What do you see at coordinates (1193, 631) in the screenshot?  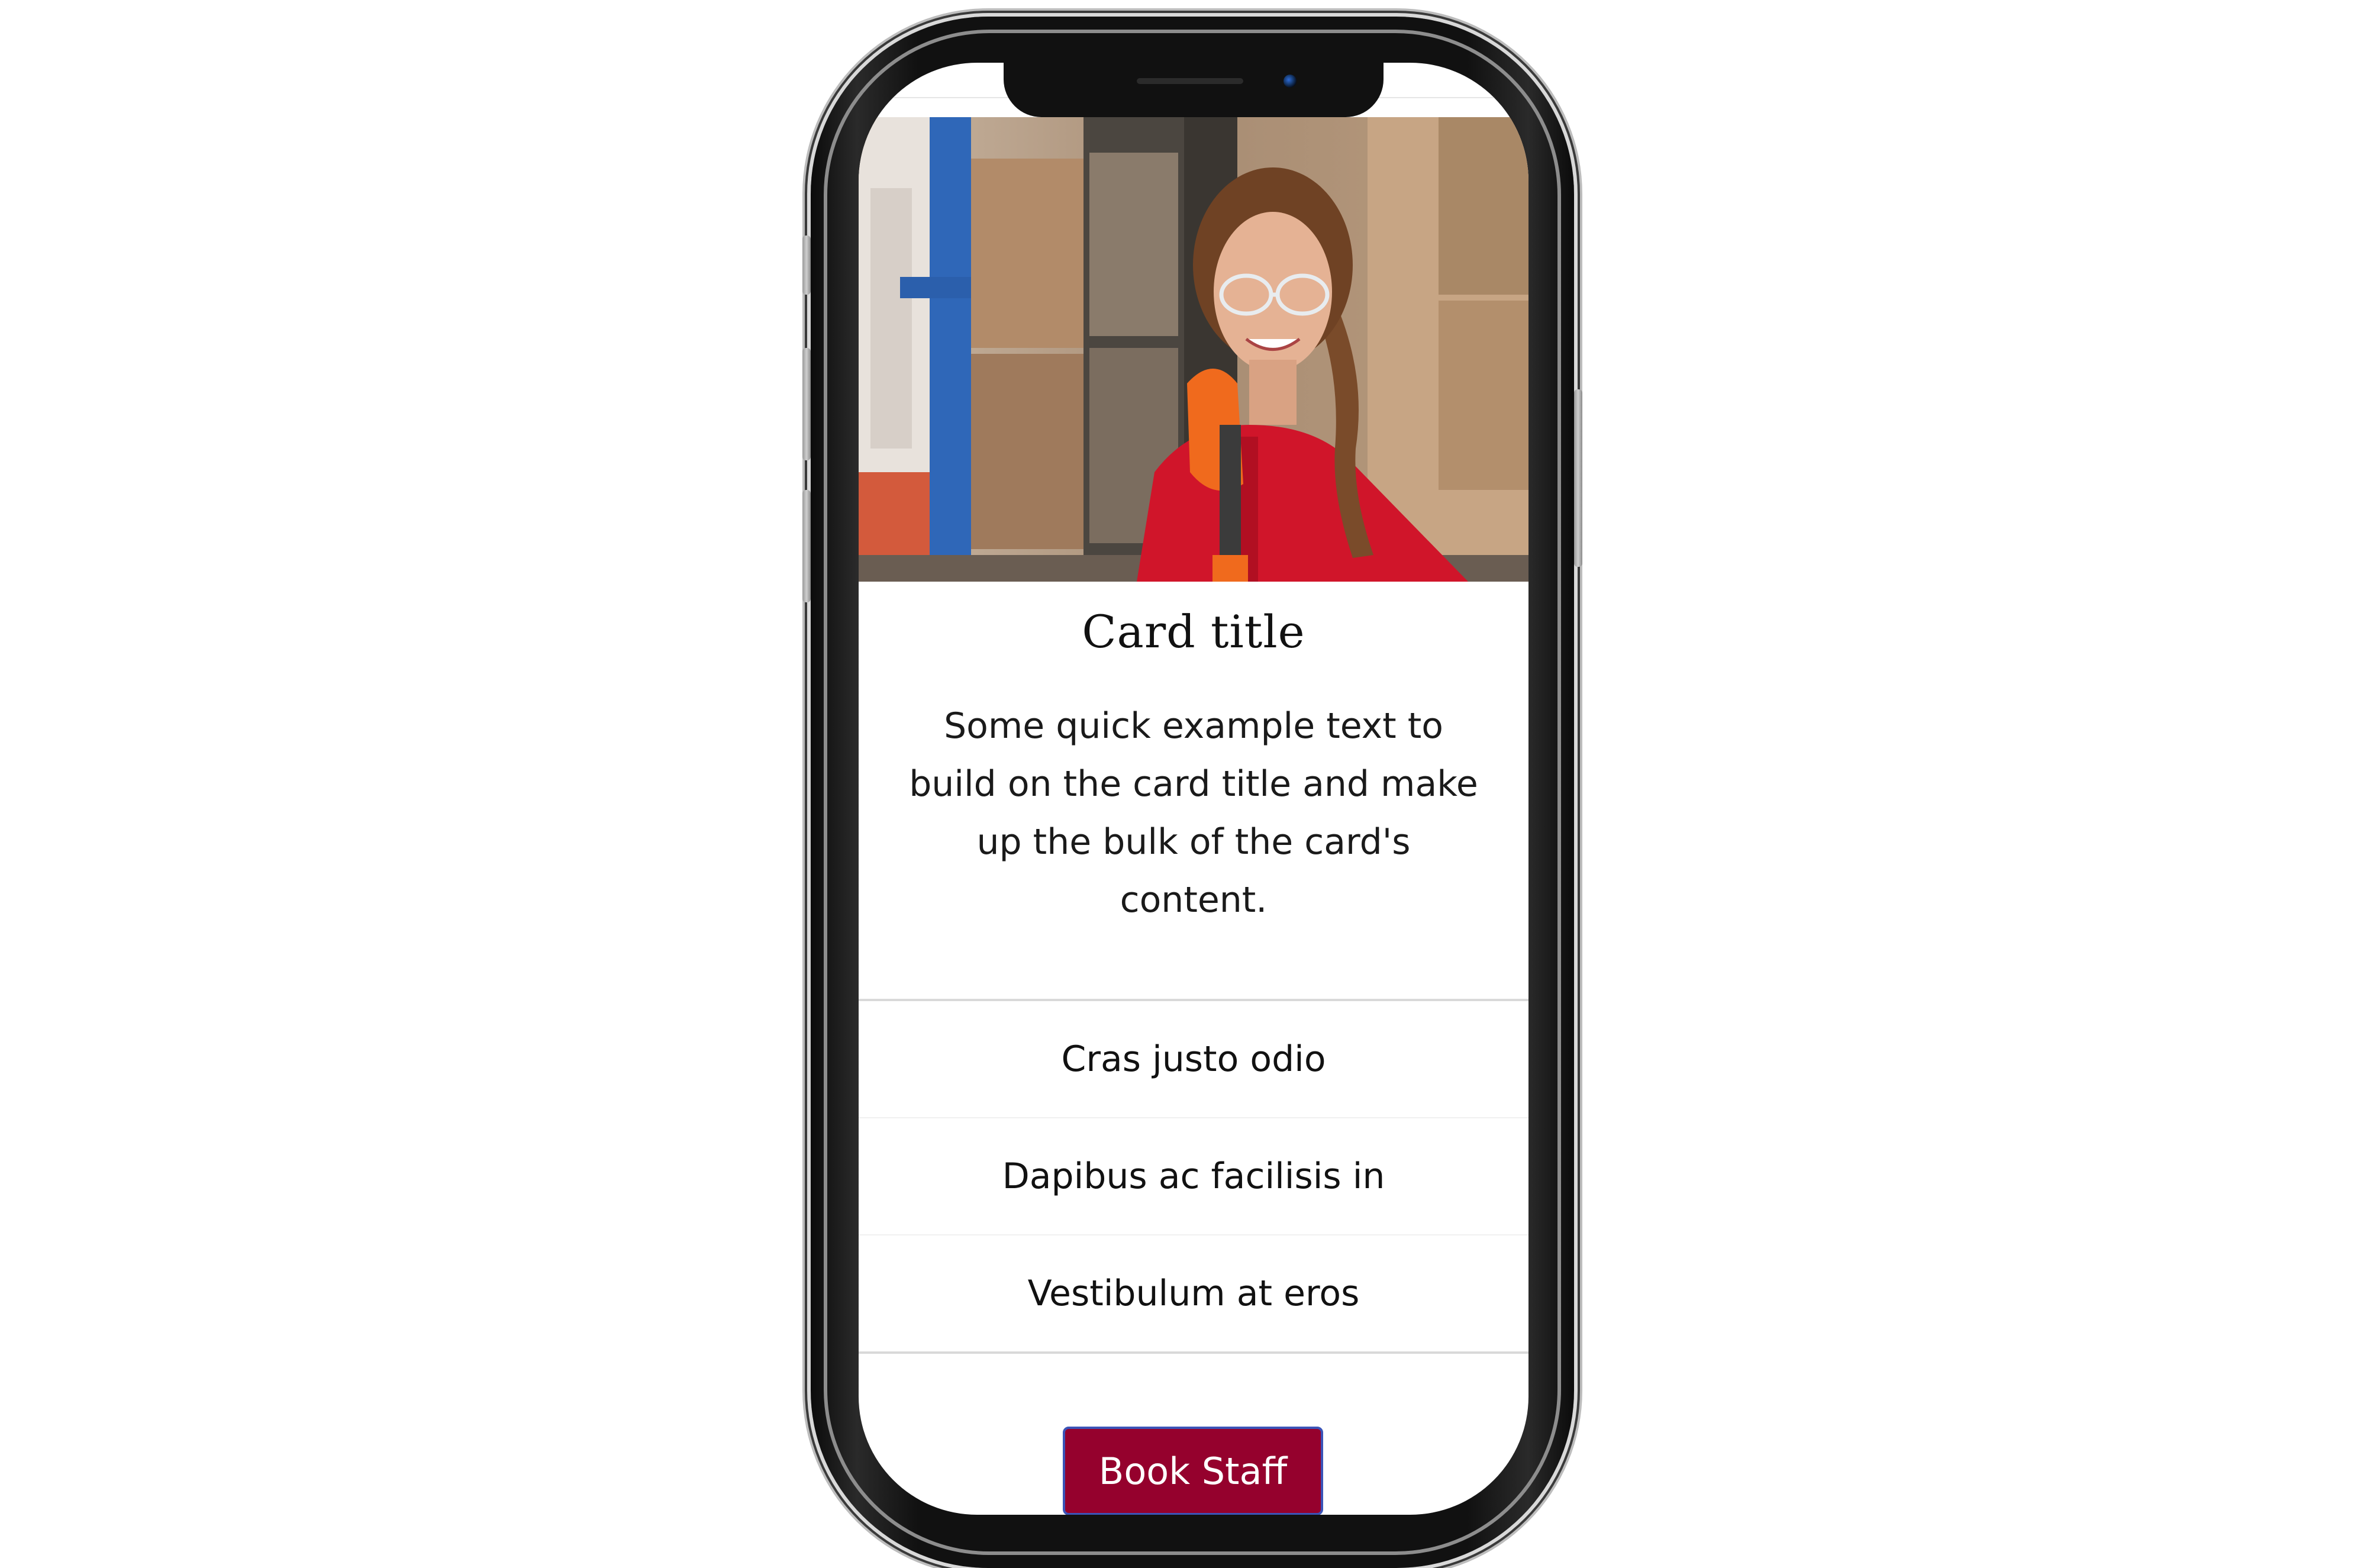 I see `card-title: Card title` at bounding box center [1193, 631].